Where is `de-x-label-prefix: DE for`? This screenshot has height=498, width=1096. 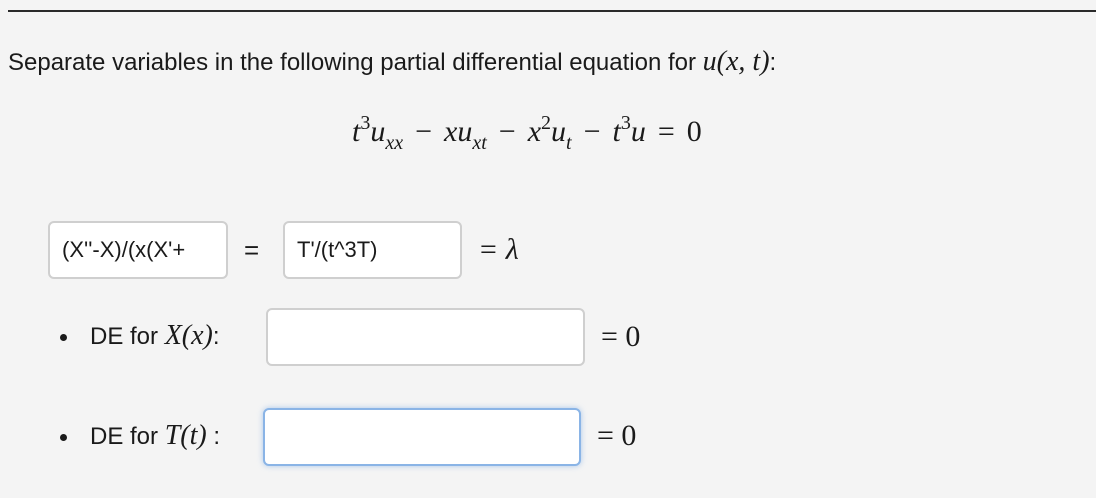 de-x-label-prefix: DE for is located at coordinates (124, 336).